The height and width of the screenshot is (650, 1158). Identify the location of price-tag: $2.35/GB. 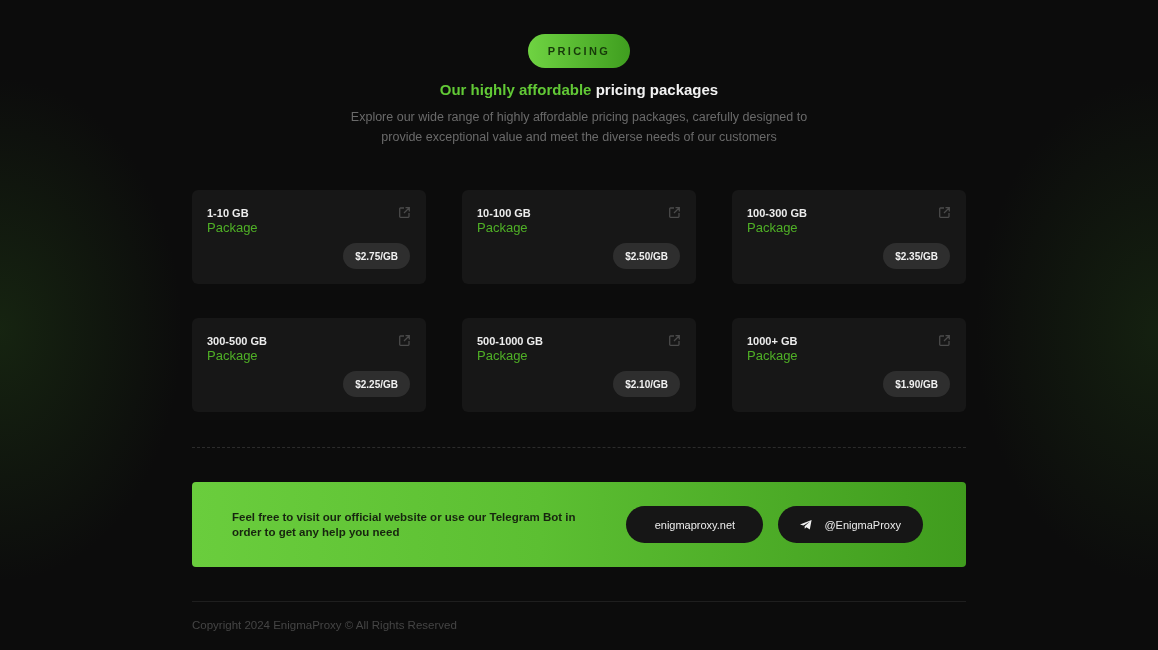
(916, 256).